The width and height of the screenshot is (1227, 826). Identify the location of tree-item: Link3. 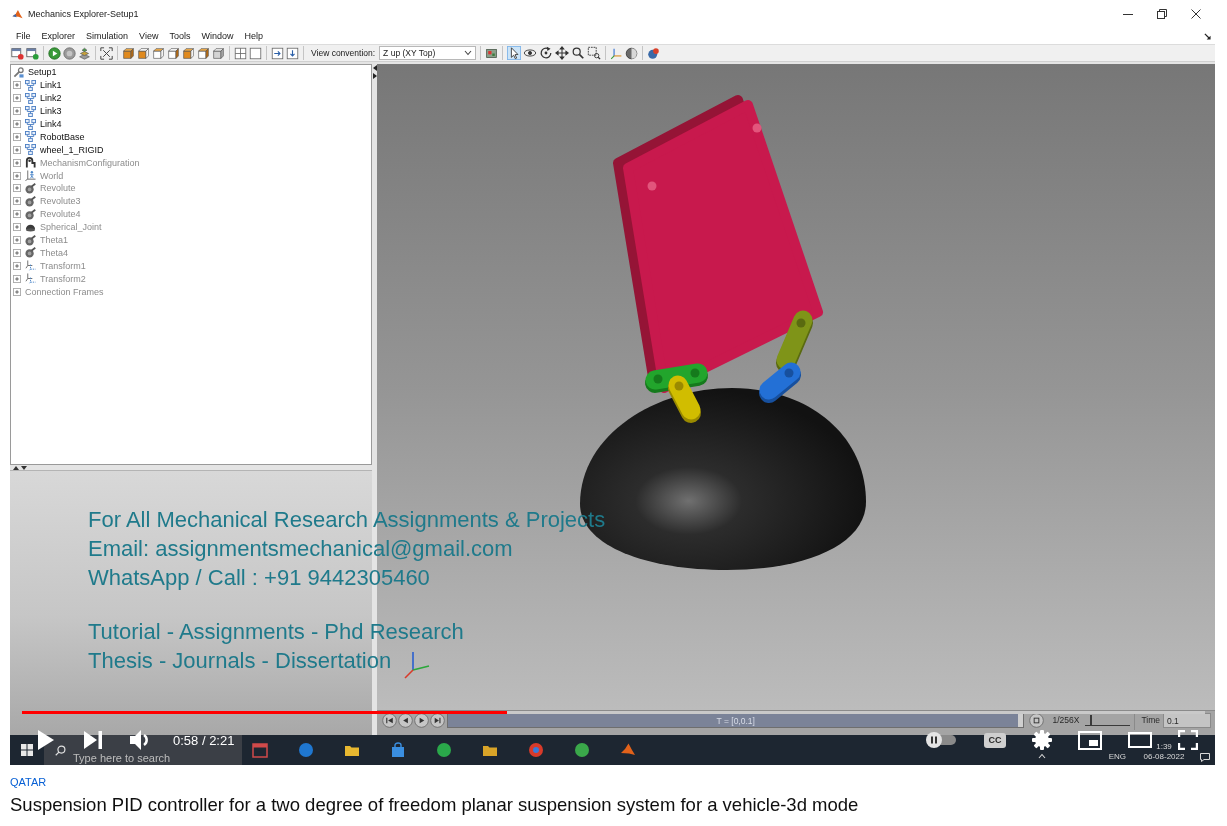
(51, 111).